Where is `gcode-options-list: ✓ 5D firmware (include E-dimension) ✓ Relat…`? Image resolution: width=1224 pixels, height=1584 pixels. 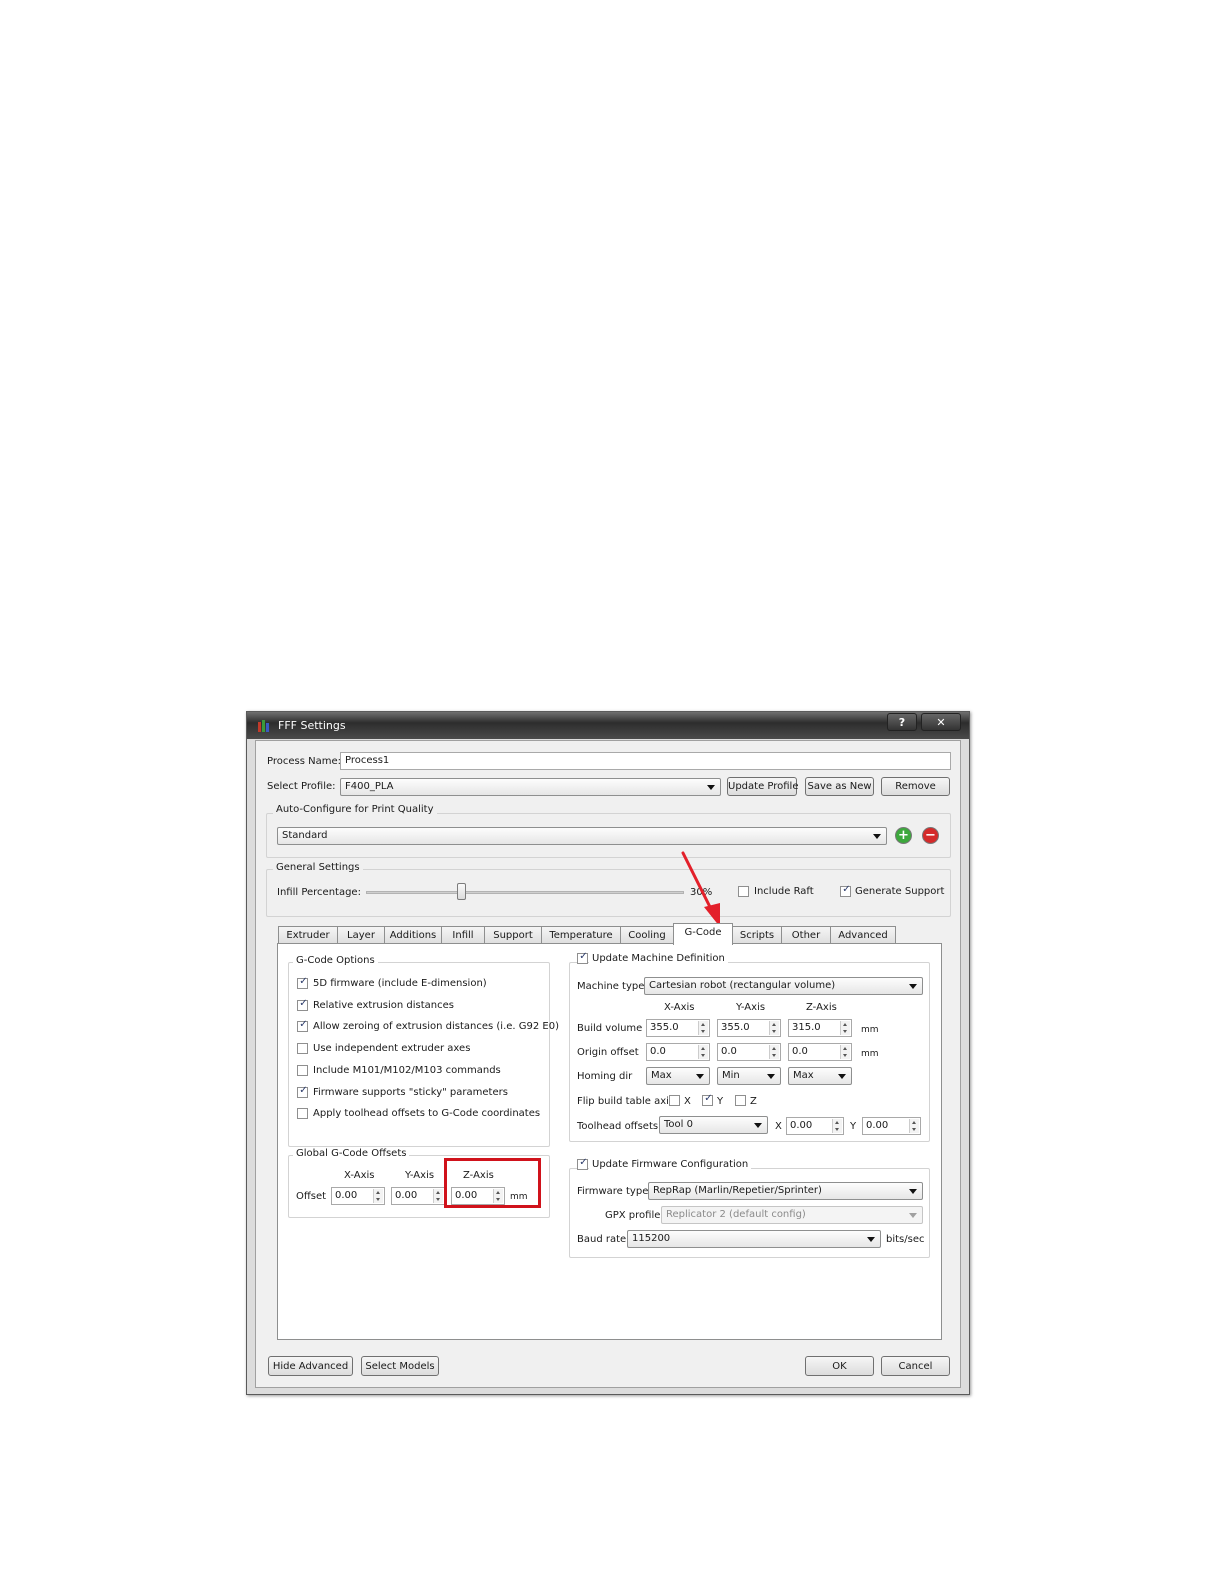 gcode-options-list: ✓ 5D firmware (include E-dimension) ✓ Relat… is located at coordinates (418, 1044).